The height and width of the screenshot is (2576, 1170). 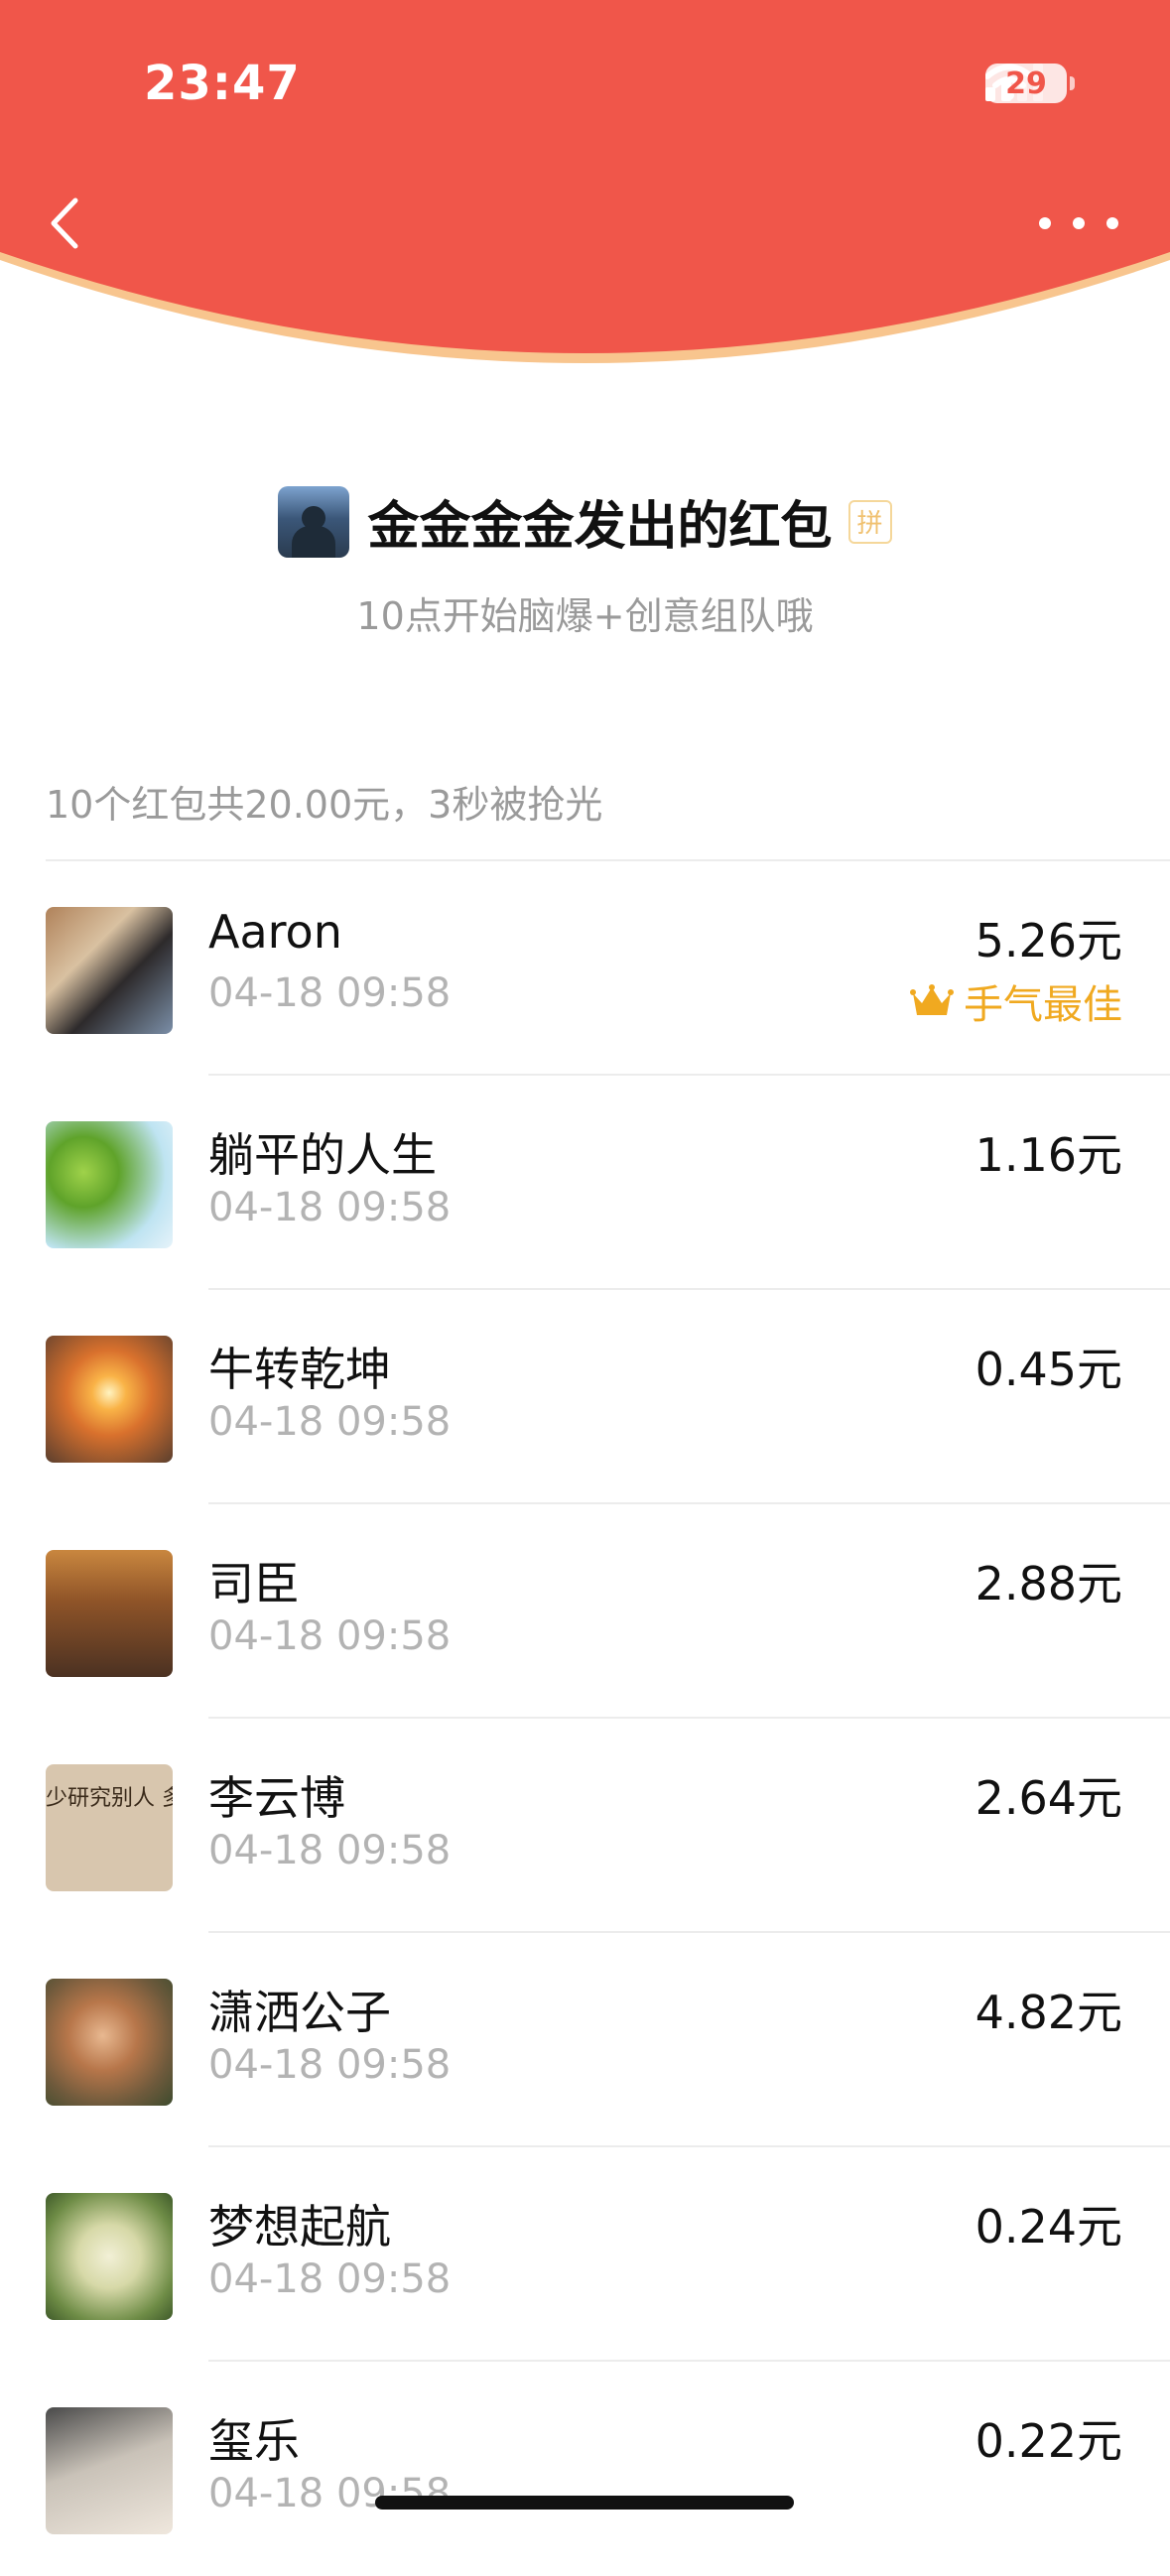 What do you see at coordinates (1045, 223) in the screenshot?
I see `more-dots-icon` at bounding box center [1045, 223].